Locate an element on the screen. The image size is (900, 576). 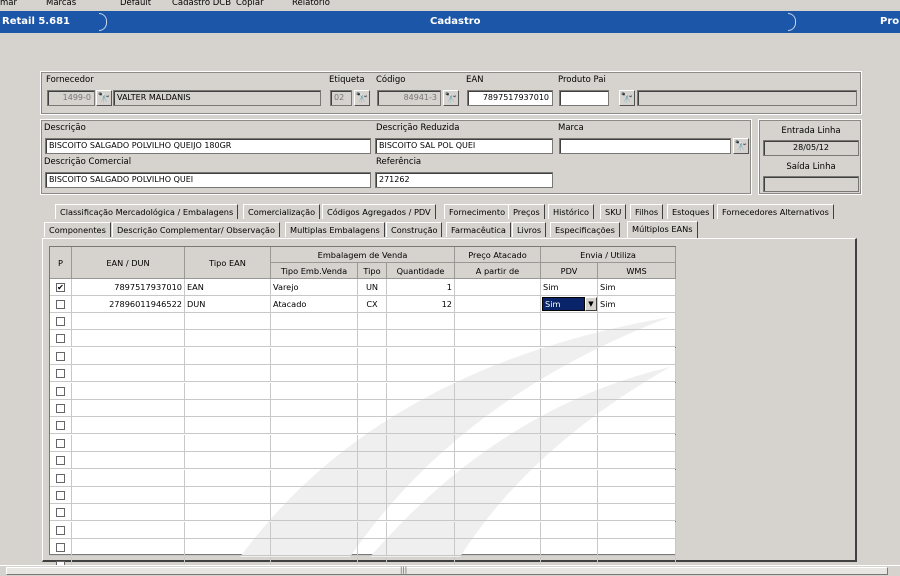
horizontal-scrollbar: ||| is located at coordinates (450, 570).